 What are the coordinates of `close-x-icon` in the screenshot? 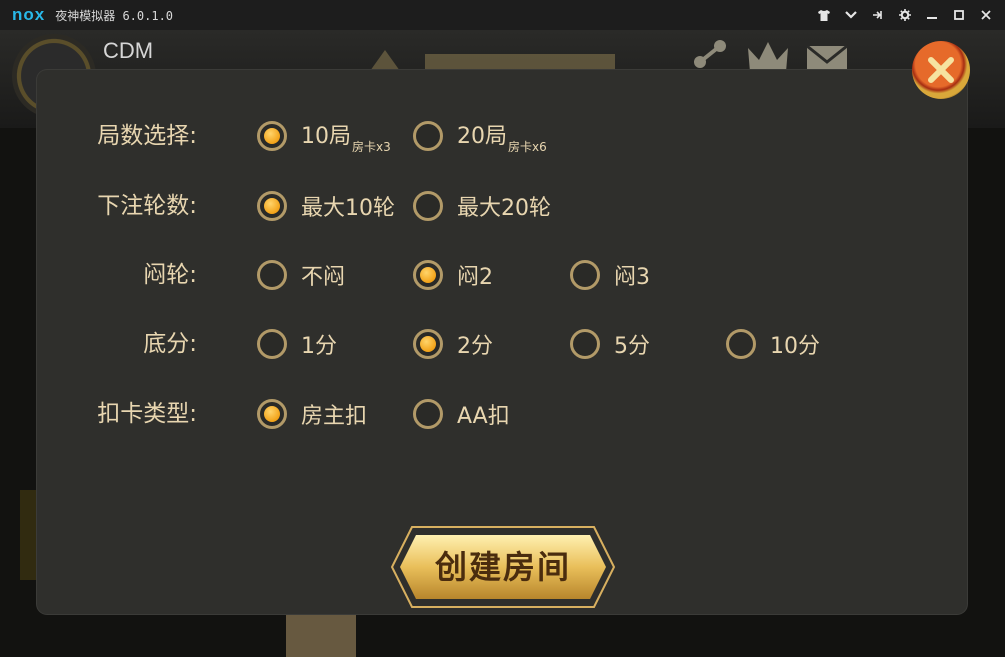 It's located at (941, 70).